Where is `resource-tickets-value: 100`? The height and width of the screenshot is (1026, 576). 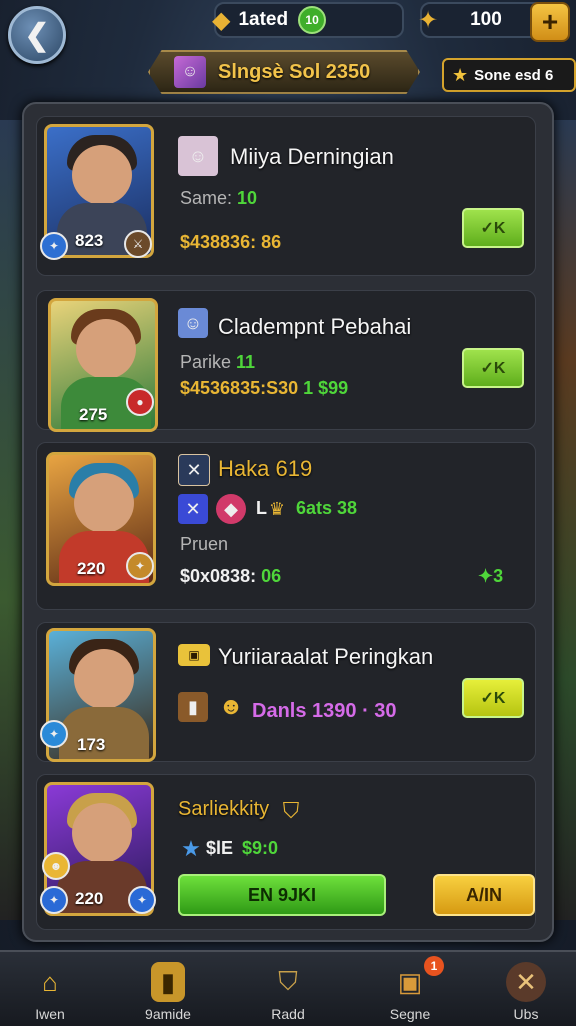 resource-tickets-value: 100 is located at coordinates (486, 19).